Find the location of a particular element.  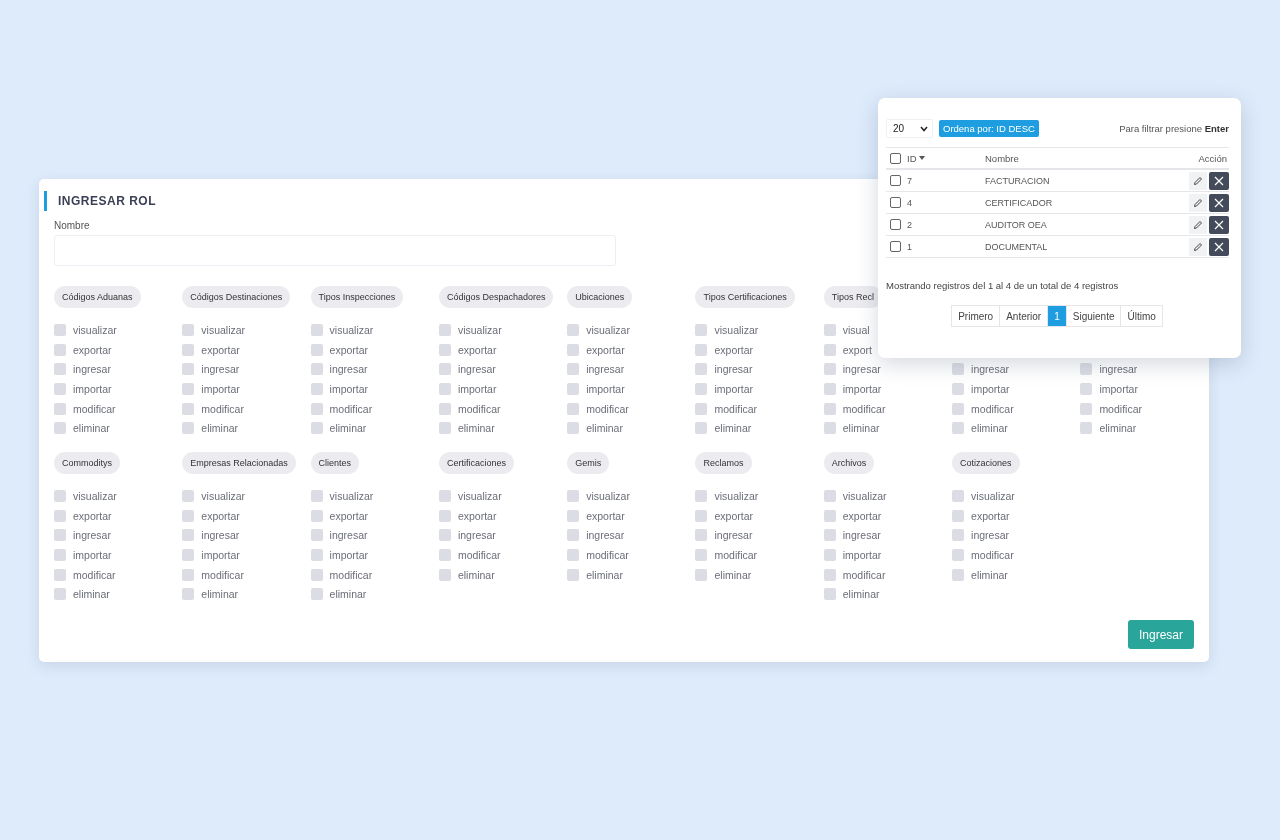

page-size-select: 20 is located at coordinates (909, 128).